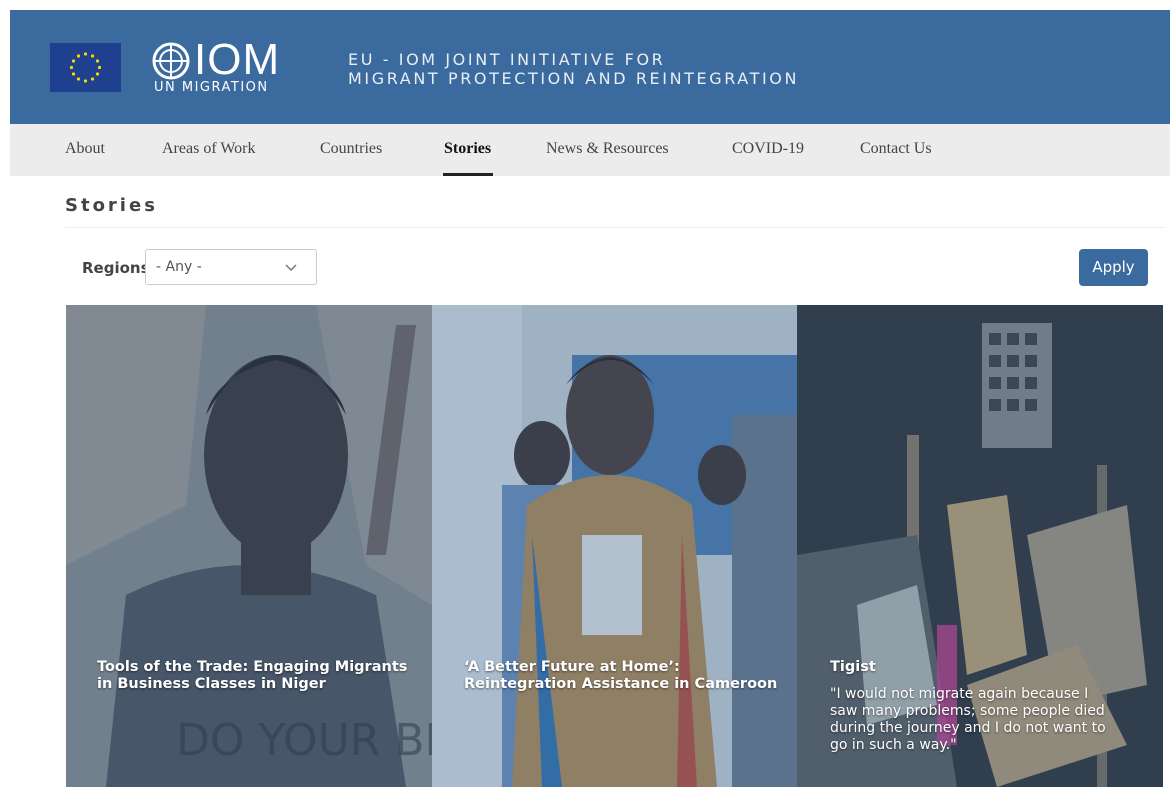 The width and height of the screenshot is (1170, 787). What do you see at coordinates (116, 268) in the screenshot?
I see `regions-label: Regions` at bounding box center [116, 268].